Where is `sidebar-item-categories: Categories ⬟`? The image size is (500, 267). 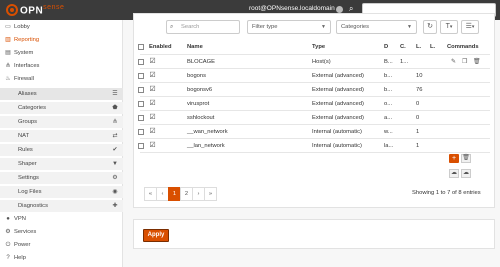
sidebar-item-categories: Categories ⬟ is located at coordinates (61, 108).